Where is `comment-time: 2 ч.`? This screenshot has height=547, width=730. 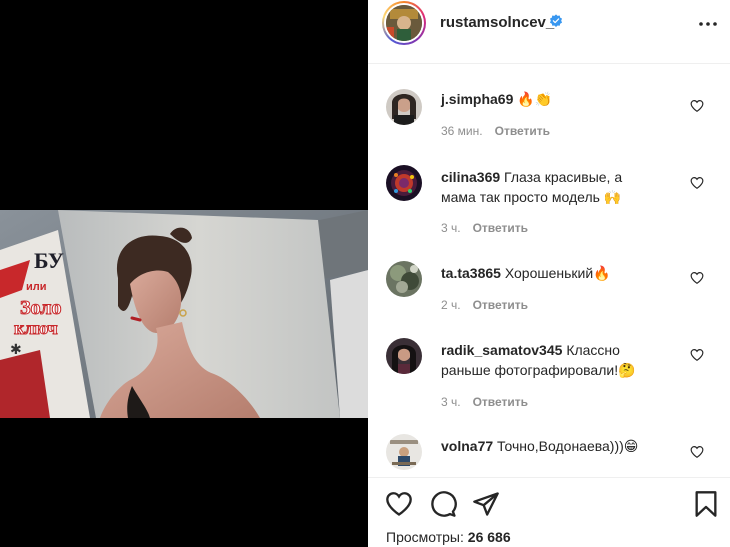 comment-time: 2 ч. is located at coordinates (451, 305).